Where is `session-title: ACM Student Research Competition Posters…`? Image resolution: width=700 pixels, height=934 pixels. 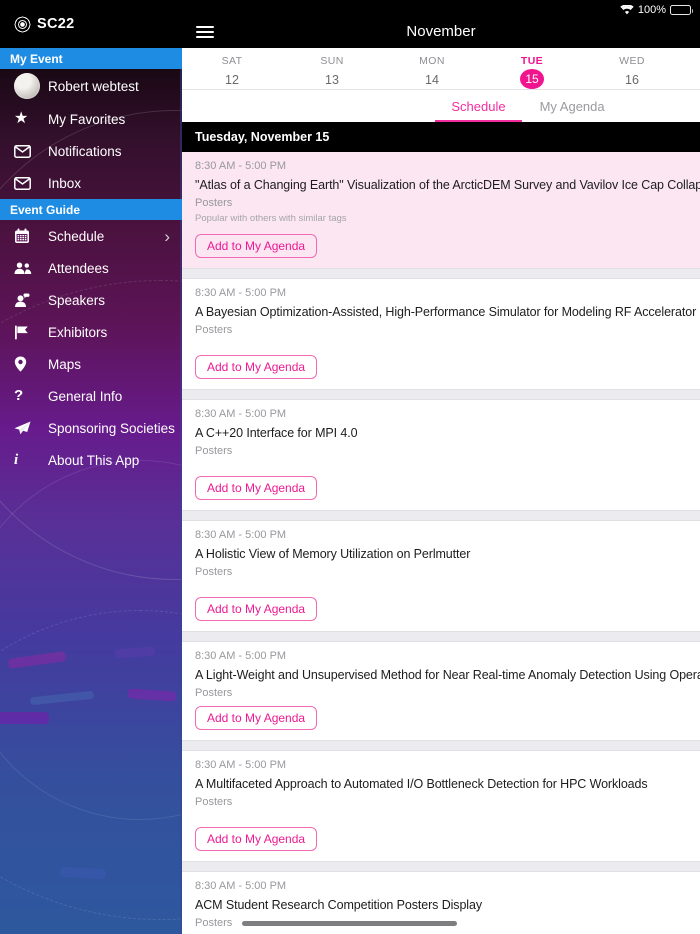 session-title: ACM Student Research Competition Posters… is located at coordinates (338, 905).